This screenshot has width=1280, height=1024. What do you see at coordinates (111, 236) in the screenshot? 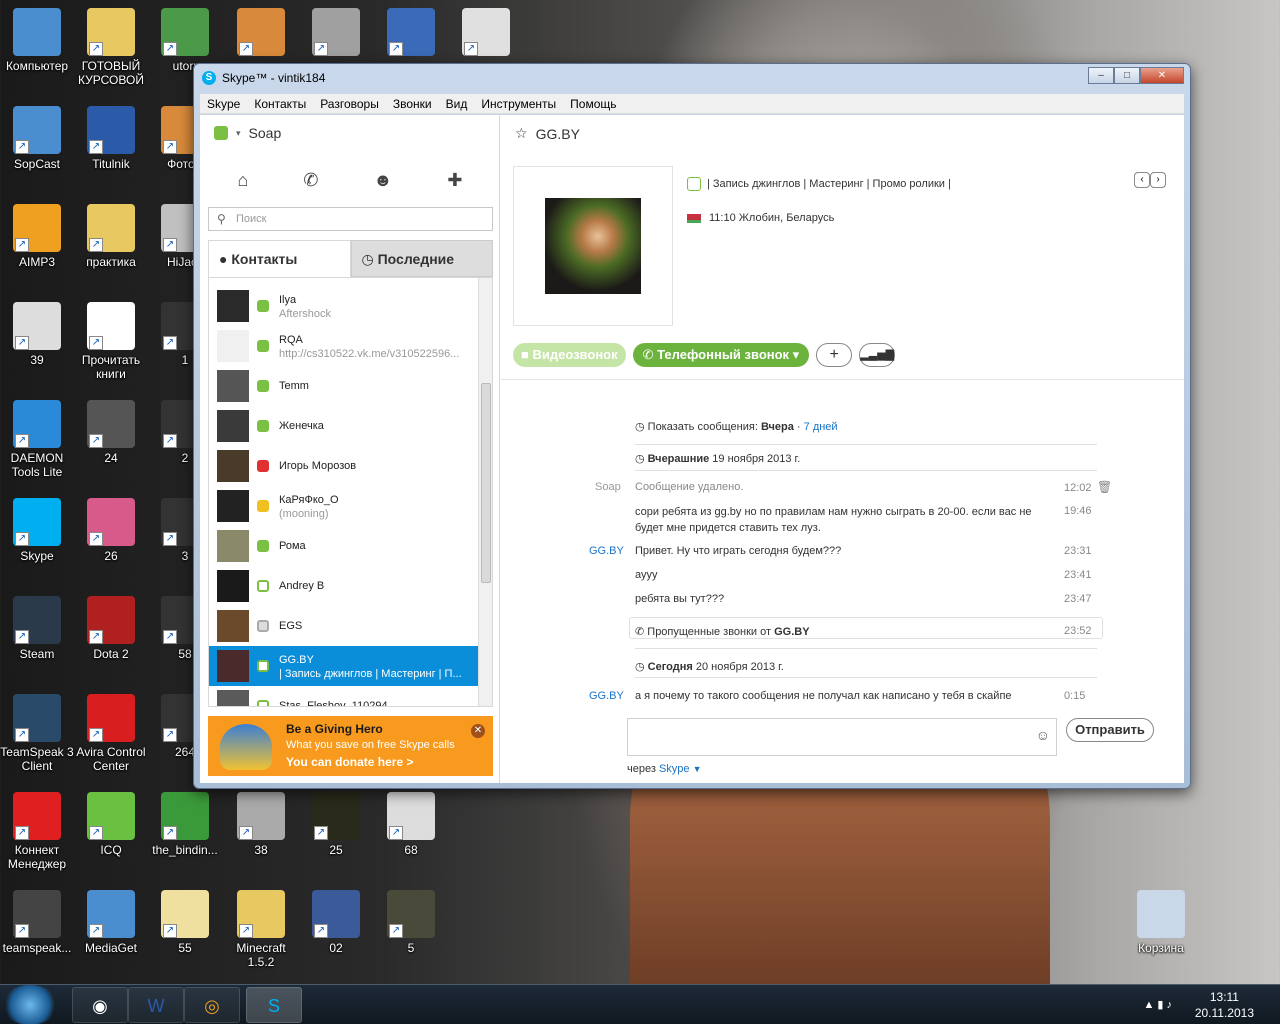
I see `desktop-icon: ↗ практика` at bounding box center [111, 236].